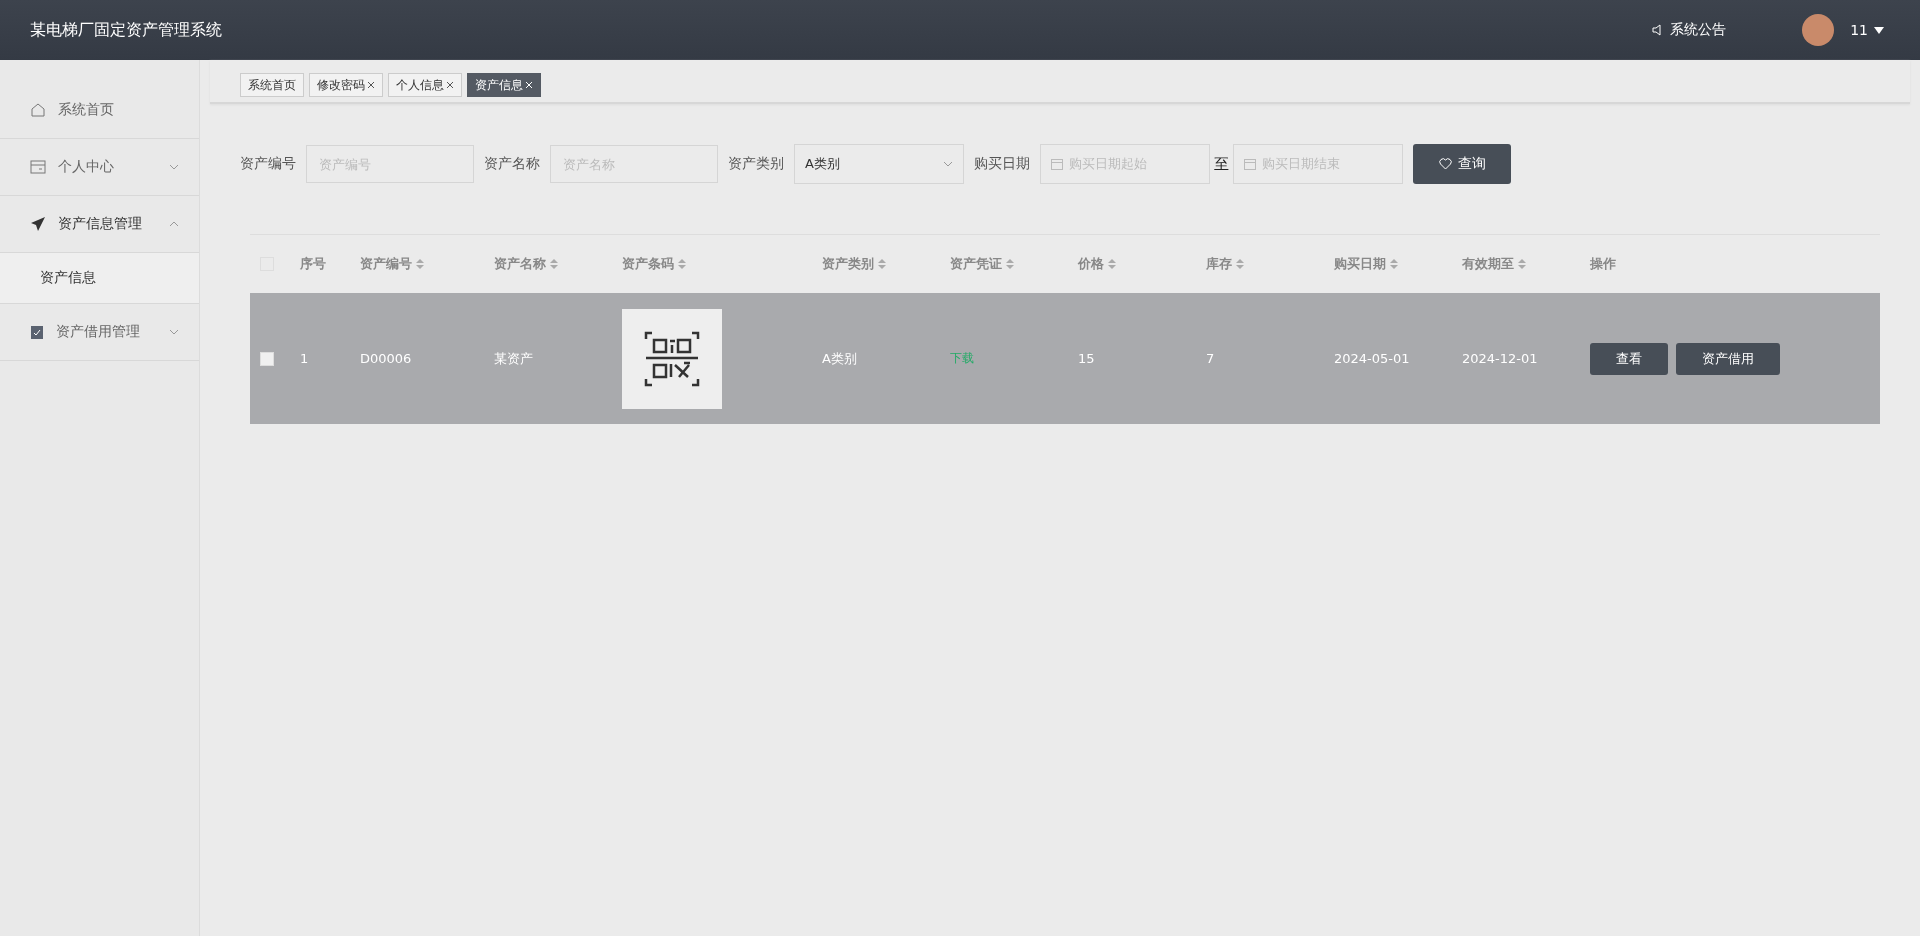 The image size is (1920, 936). I want to click on column-header: 购买日期, so click(1388, 264).